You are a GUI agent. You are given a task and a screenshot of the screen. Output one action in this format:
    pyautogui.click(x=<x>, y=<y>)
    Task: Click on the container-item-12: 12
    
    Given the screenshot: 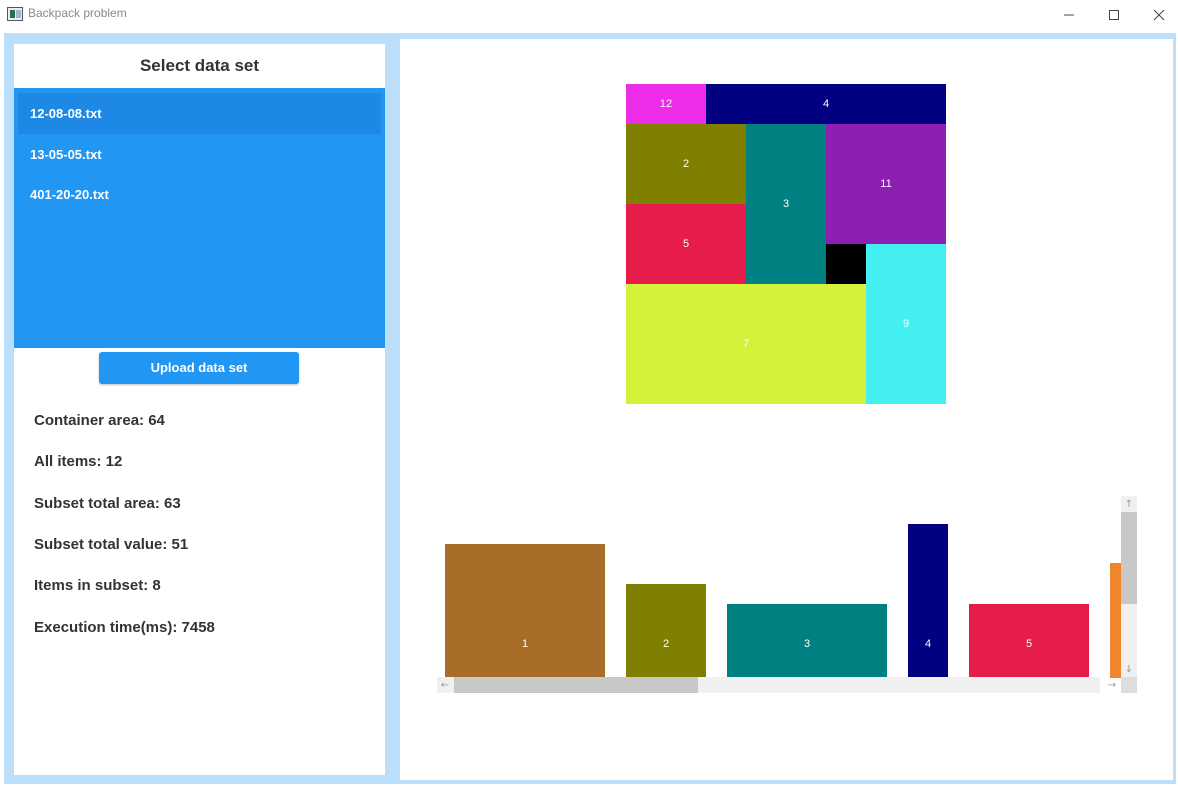 What is the action you would take?
    pyautogui.click(x=666, y=104)
    